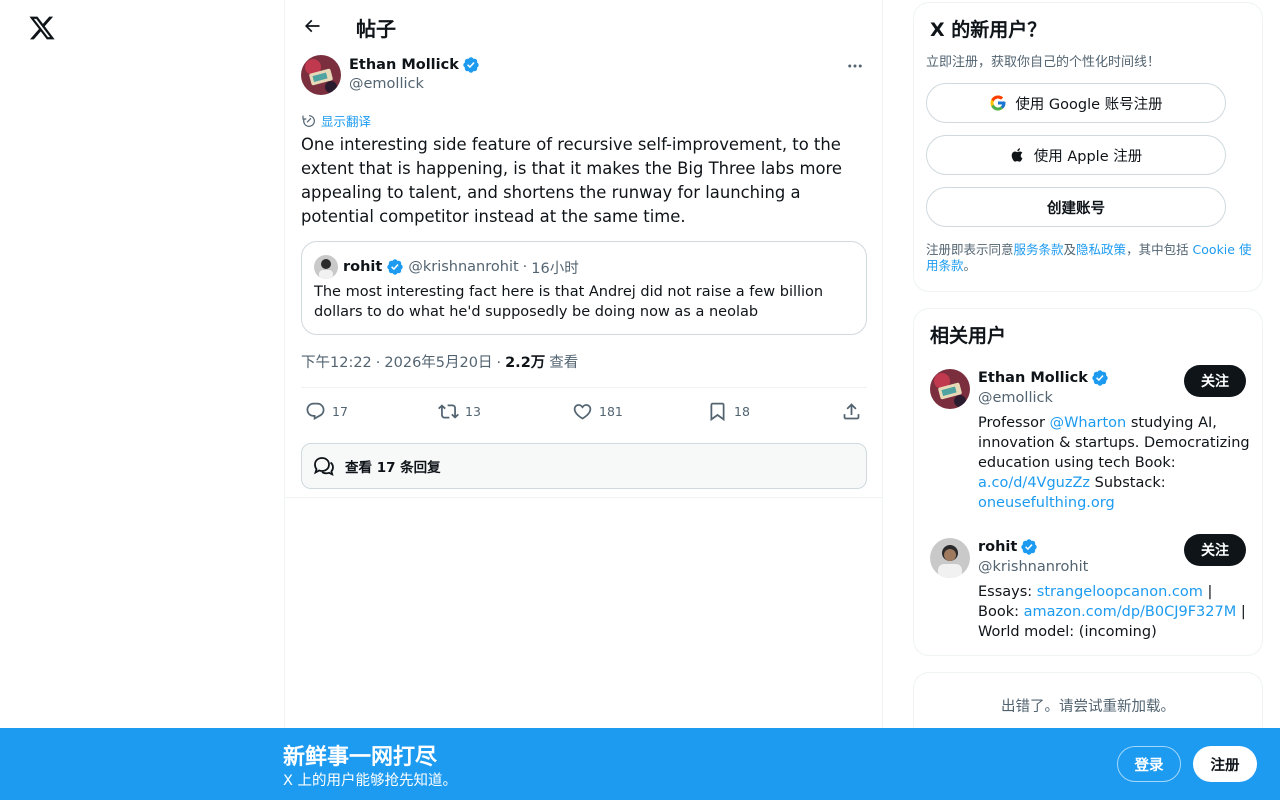 This screenshot has width=1280, height=800. I want to click on view-replies-button: 查看 17 条回复, so click(584, 466).